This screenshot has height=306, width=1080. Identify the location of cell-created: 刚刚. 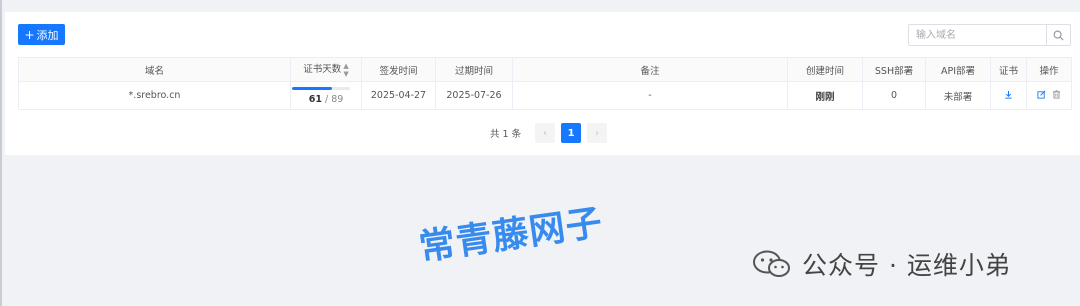
(825, 95).